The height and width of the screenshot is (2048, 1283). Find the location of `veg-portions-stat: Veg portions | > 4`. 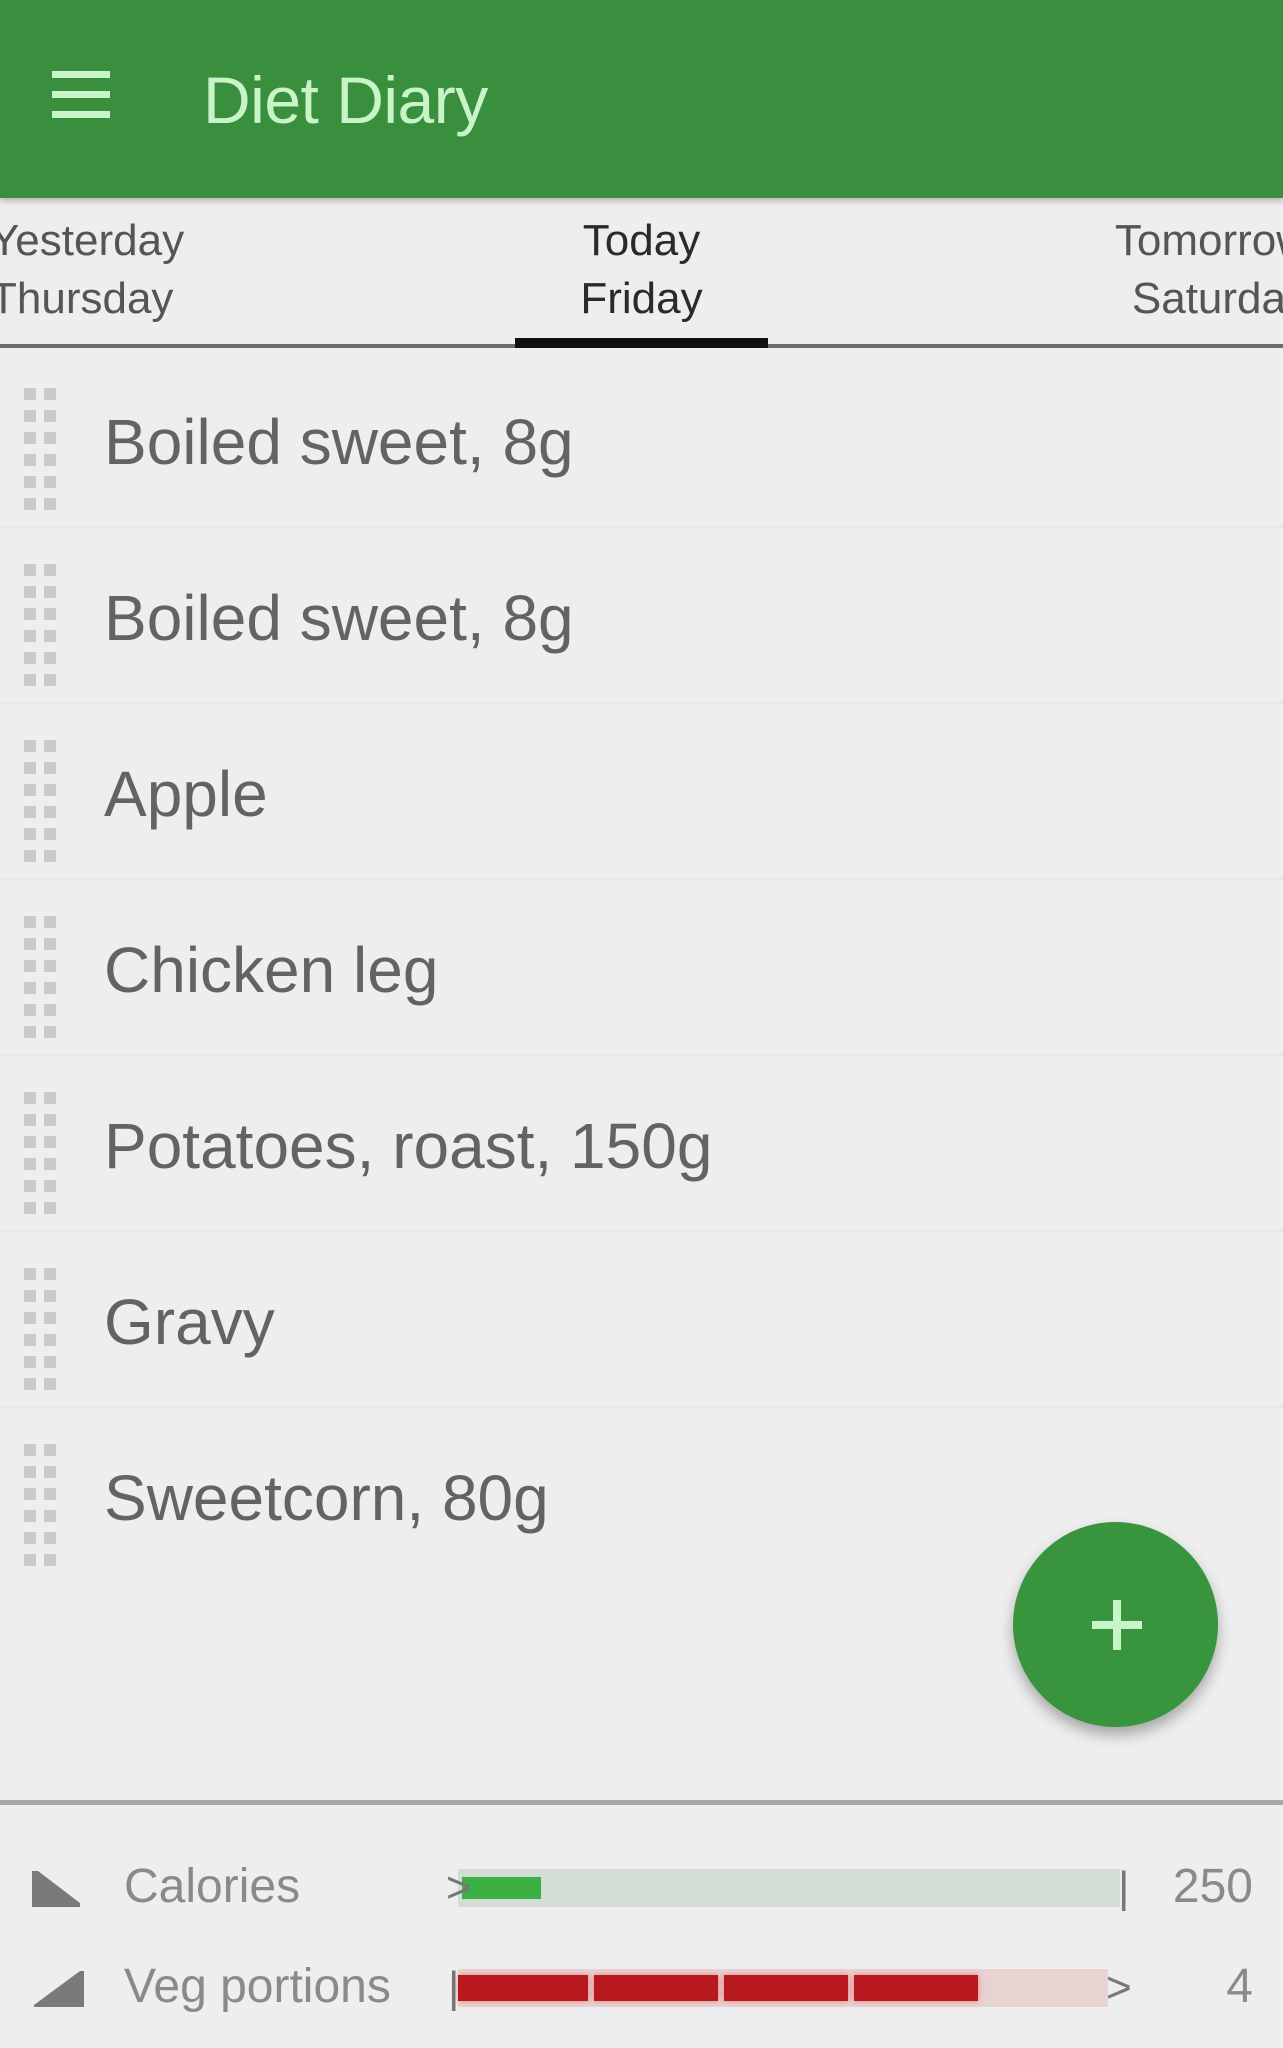

veg-portions-stat: Veg portions | > 4 is located at coordinates (641, 1987).